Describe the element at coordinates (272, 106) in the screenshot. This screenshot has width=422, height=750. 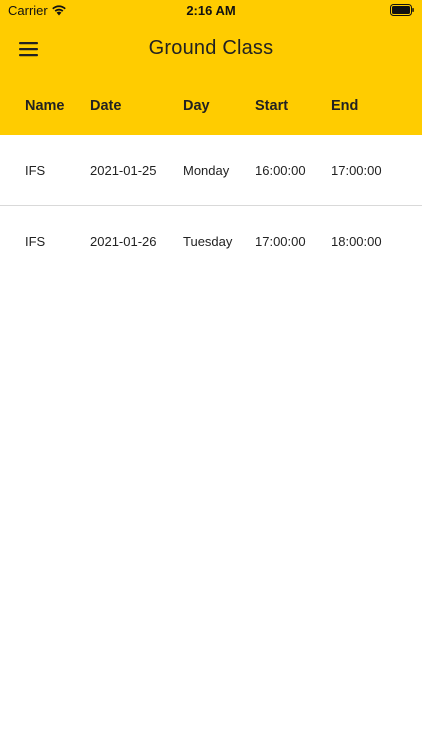
I see `column-header-start: Start` at that location.